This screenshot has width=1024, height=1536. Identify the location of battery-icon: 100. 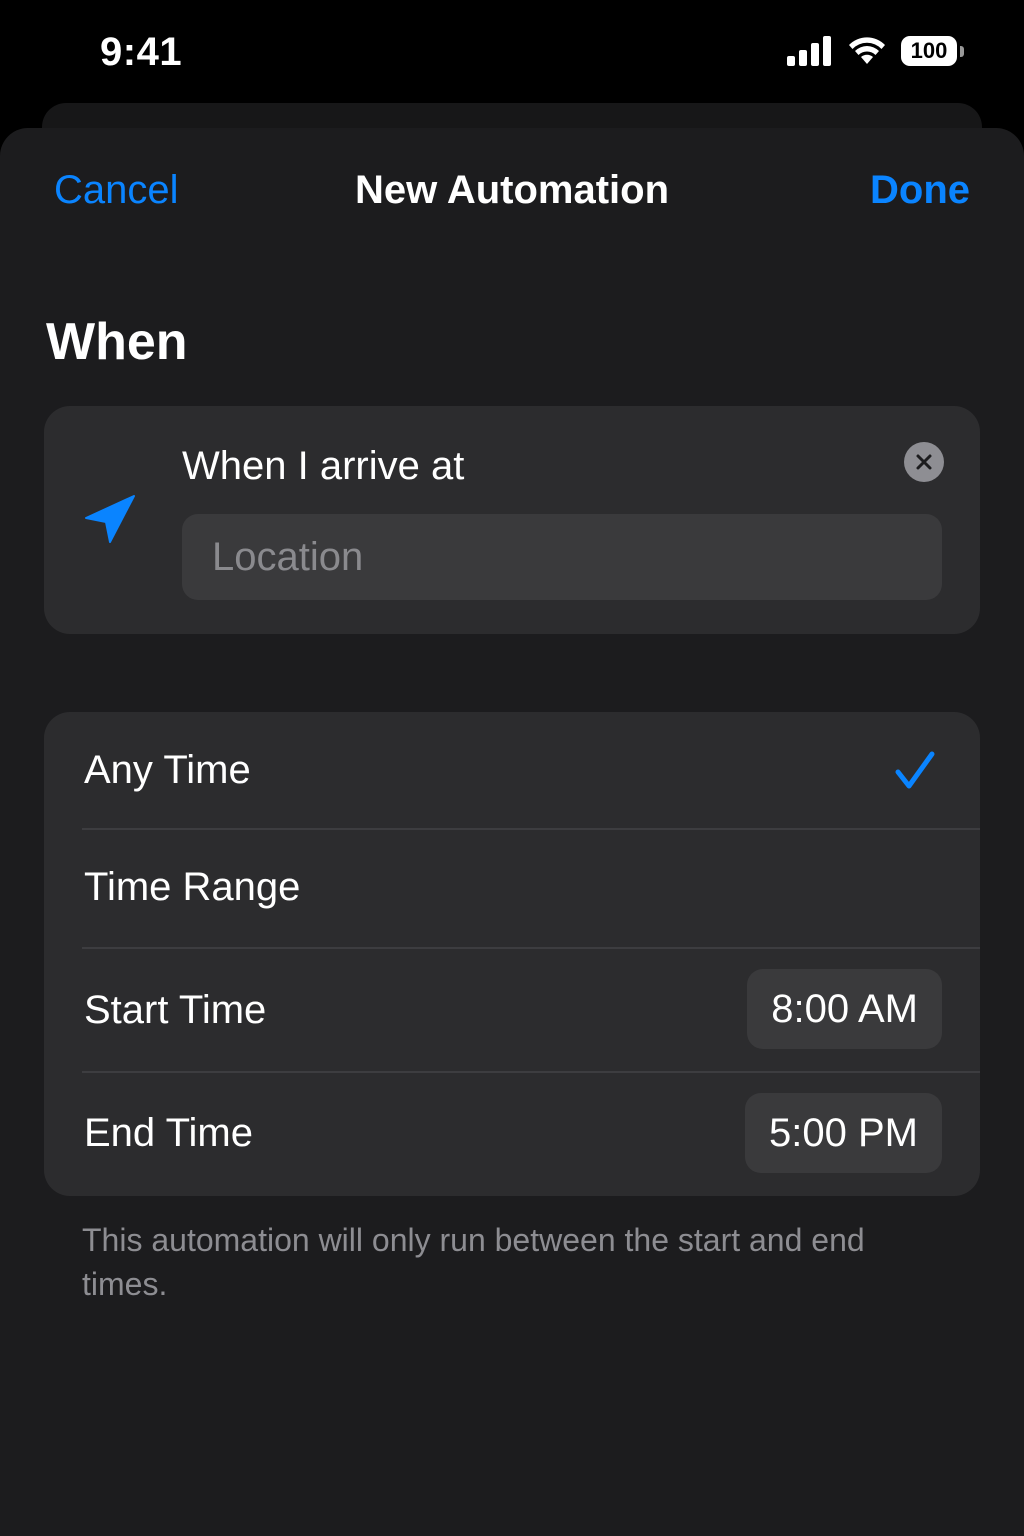
(929, 51).